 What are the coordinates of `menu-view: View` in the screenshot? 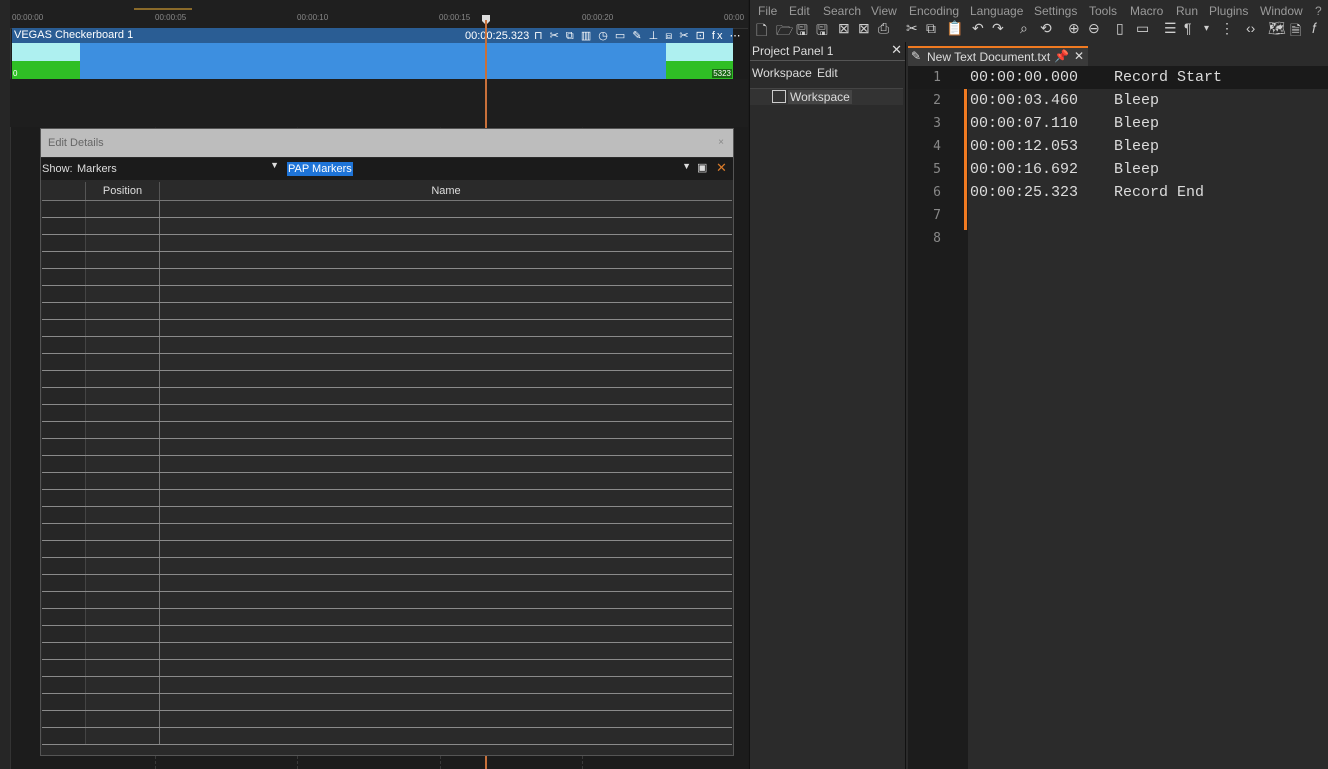 It's located at (884, 11).